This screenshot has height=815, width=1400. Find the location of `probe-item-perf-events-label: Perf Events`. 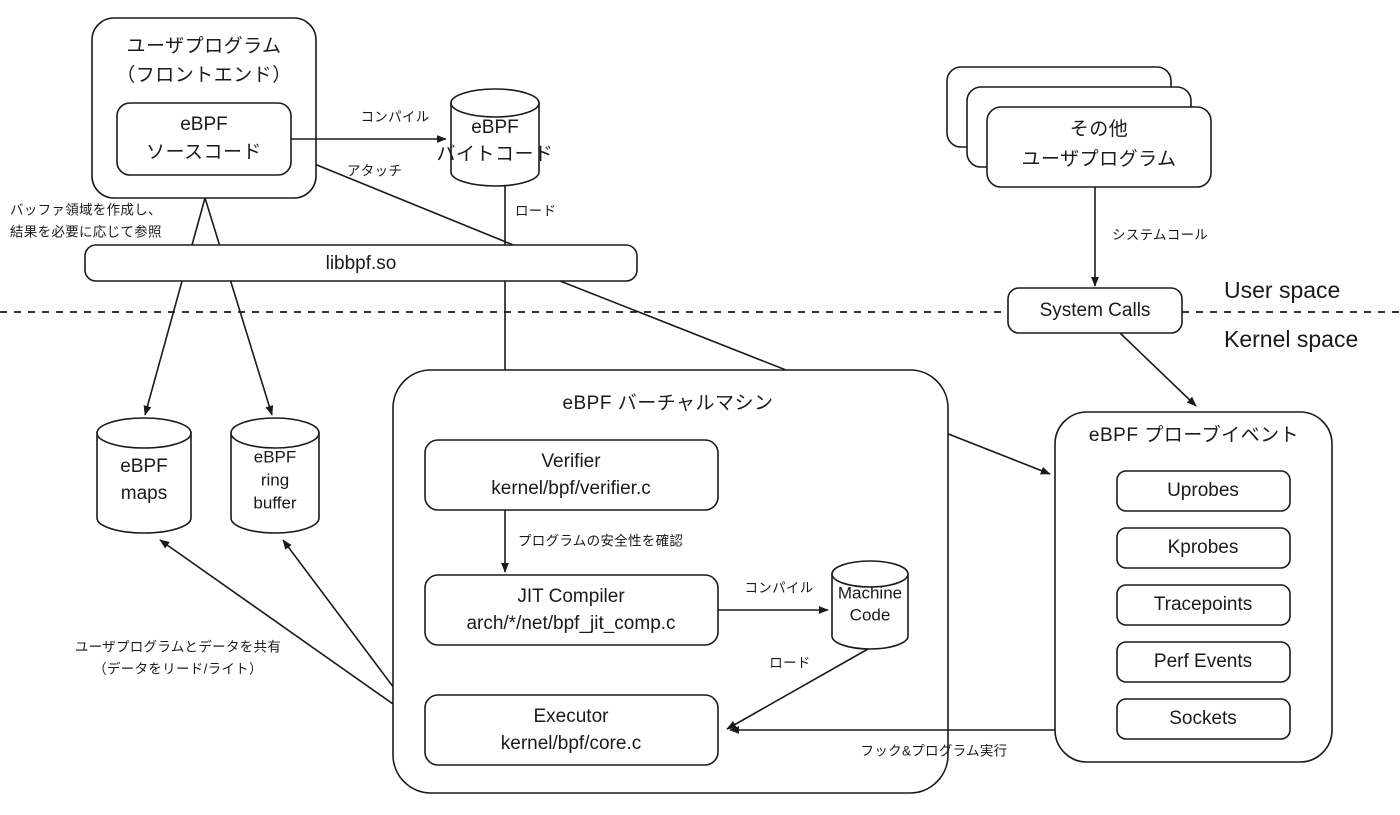

probe-item-perf-events-label: Perf Events is located at coordinates (1203, 661).